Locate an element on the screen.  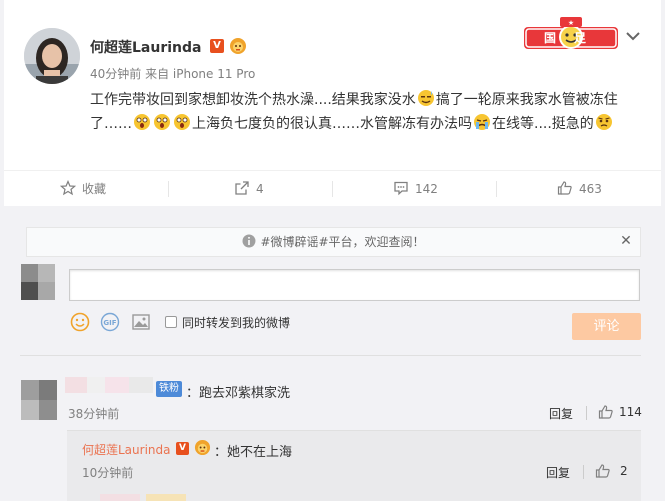
brand-badge-icon: ★ 国足加油 is located at coordinates (571, 39).